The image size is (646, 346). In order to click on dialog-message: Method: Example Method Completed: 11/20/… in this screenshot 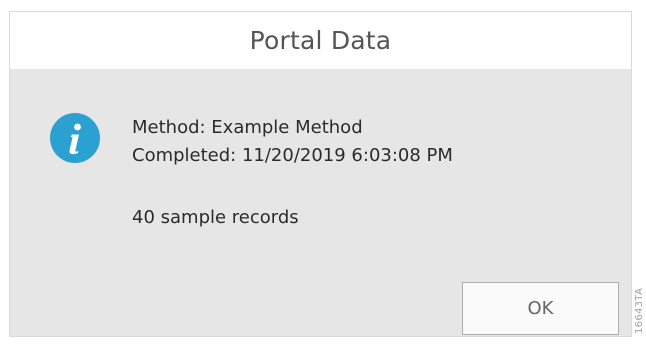, I will do `click(292, 142)`.